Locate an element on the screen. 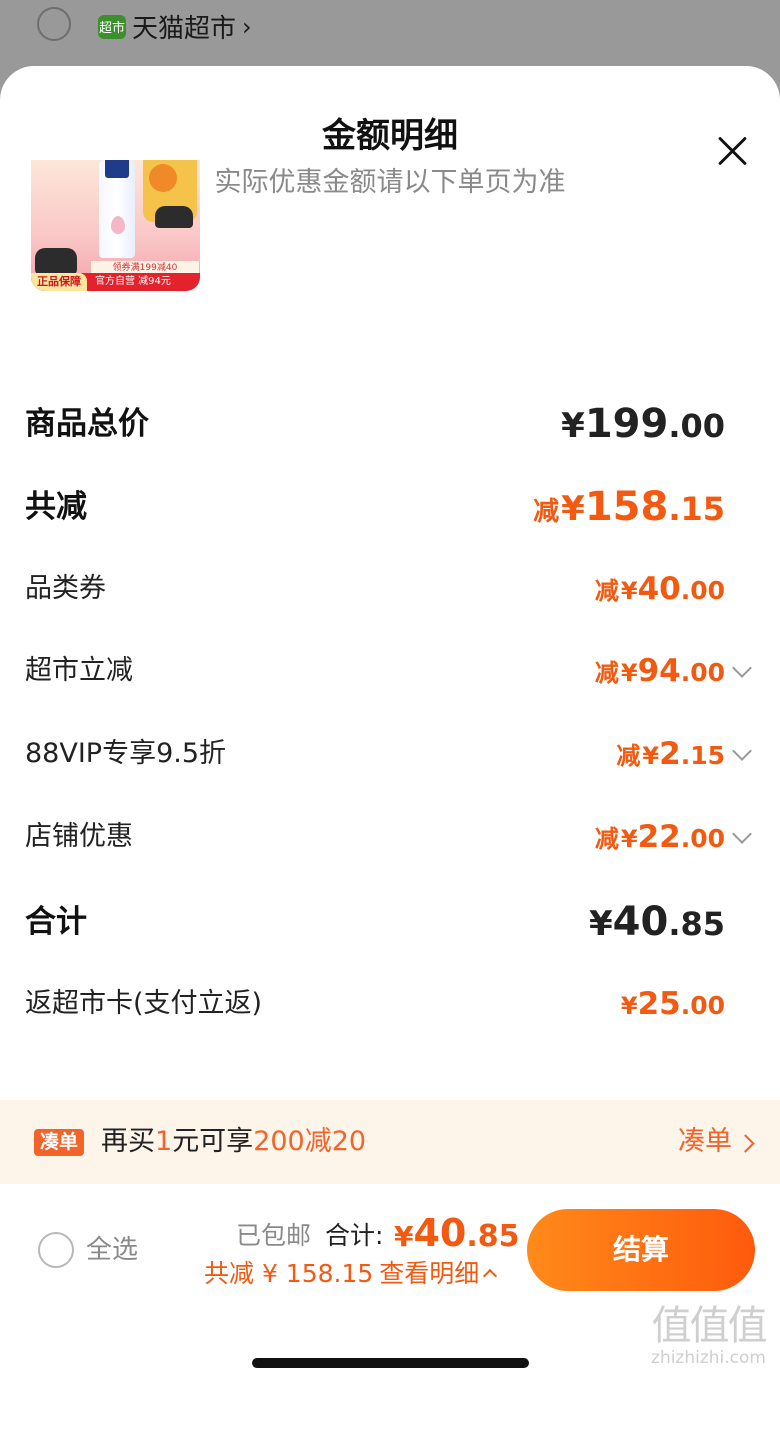 Image resolution: width=780 pixels, height=1451 pixels. add-on-link: 凑单 is located at coordinates (705, 1142).